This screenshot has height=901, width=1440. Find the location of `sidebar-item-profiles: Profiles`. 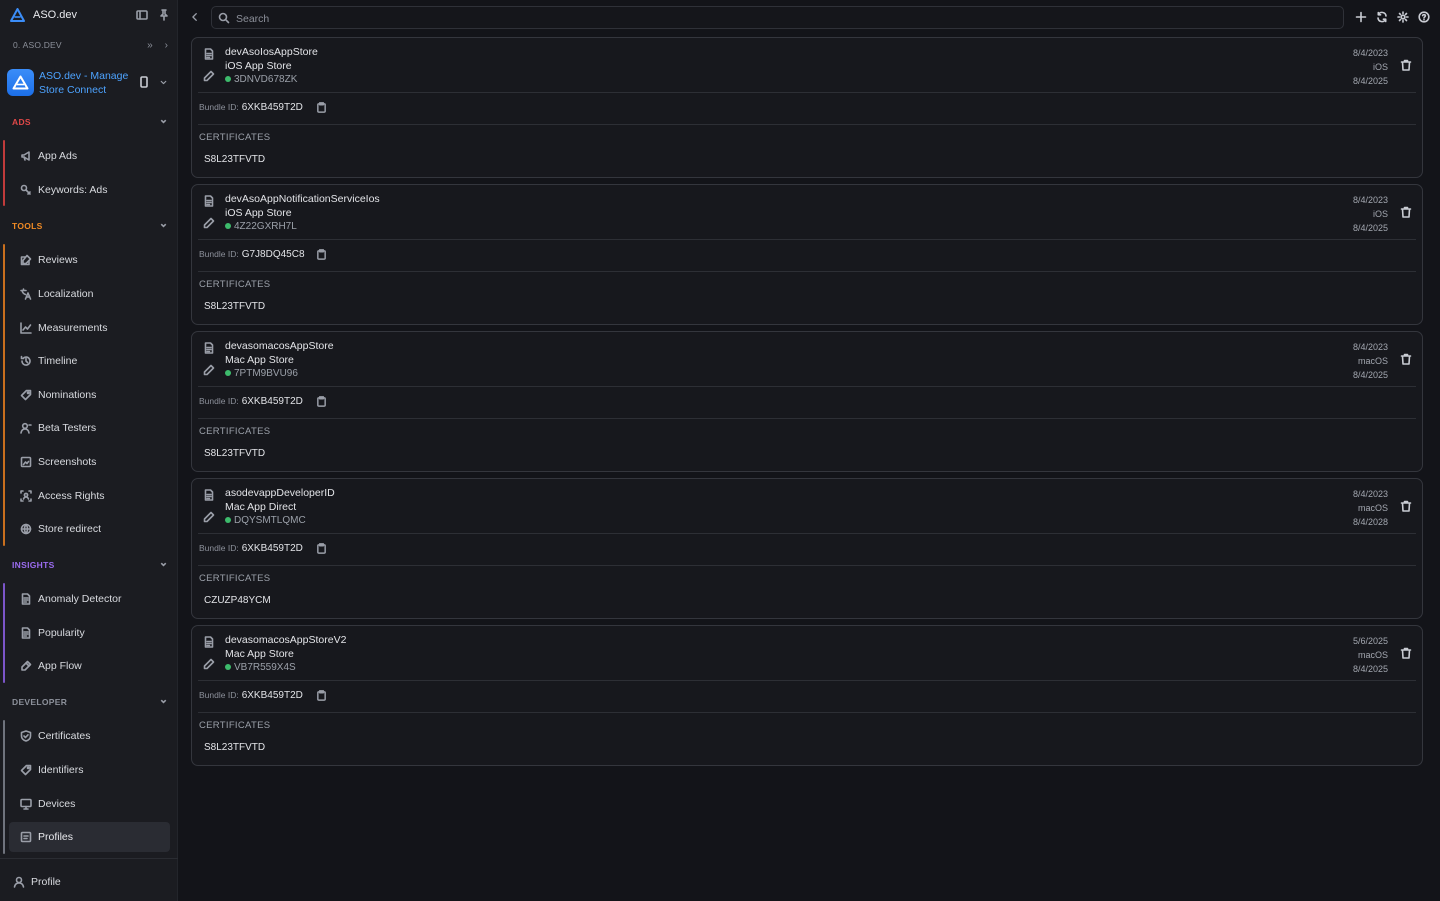

sidebar-item-profiles: Profiles is located at coordinates (89, 837).